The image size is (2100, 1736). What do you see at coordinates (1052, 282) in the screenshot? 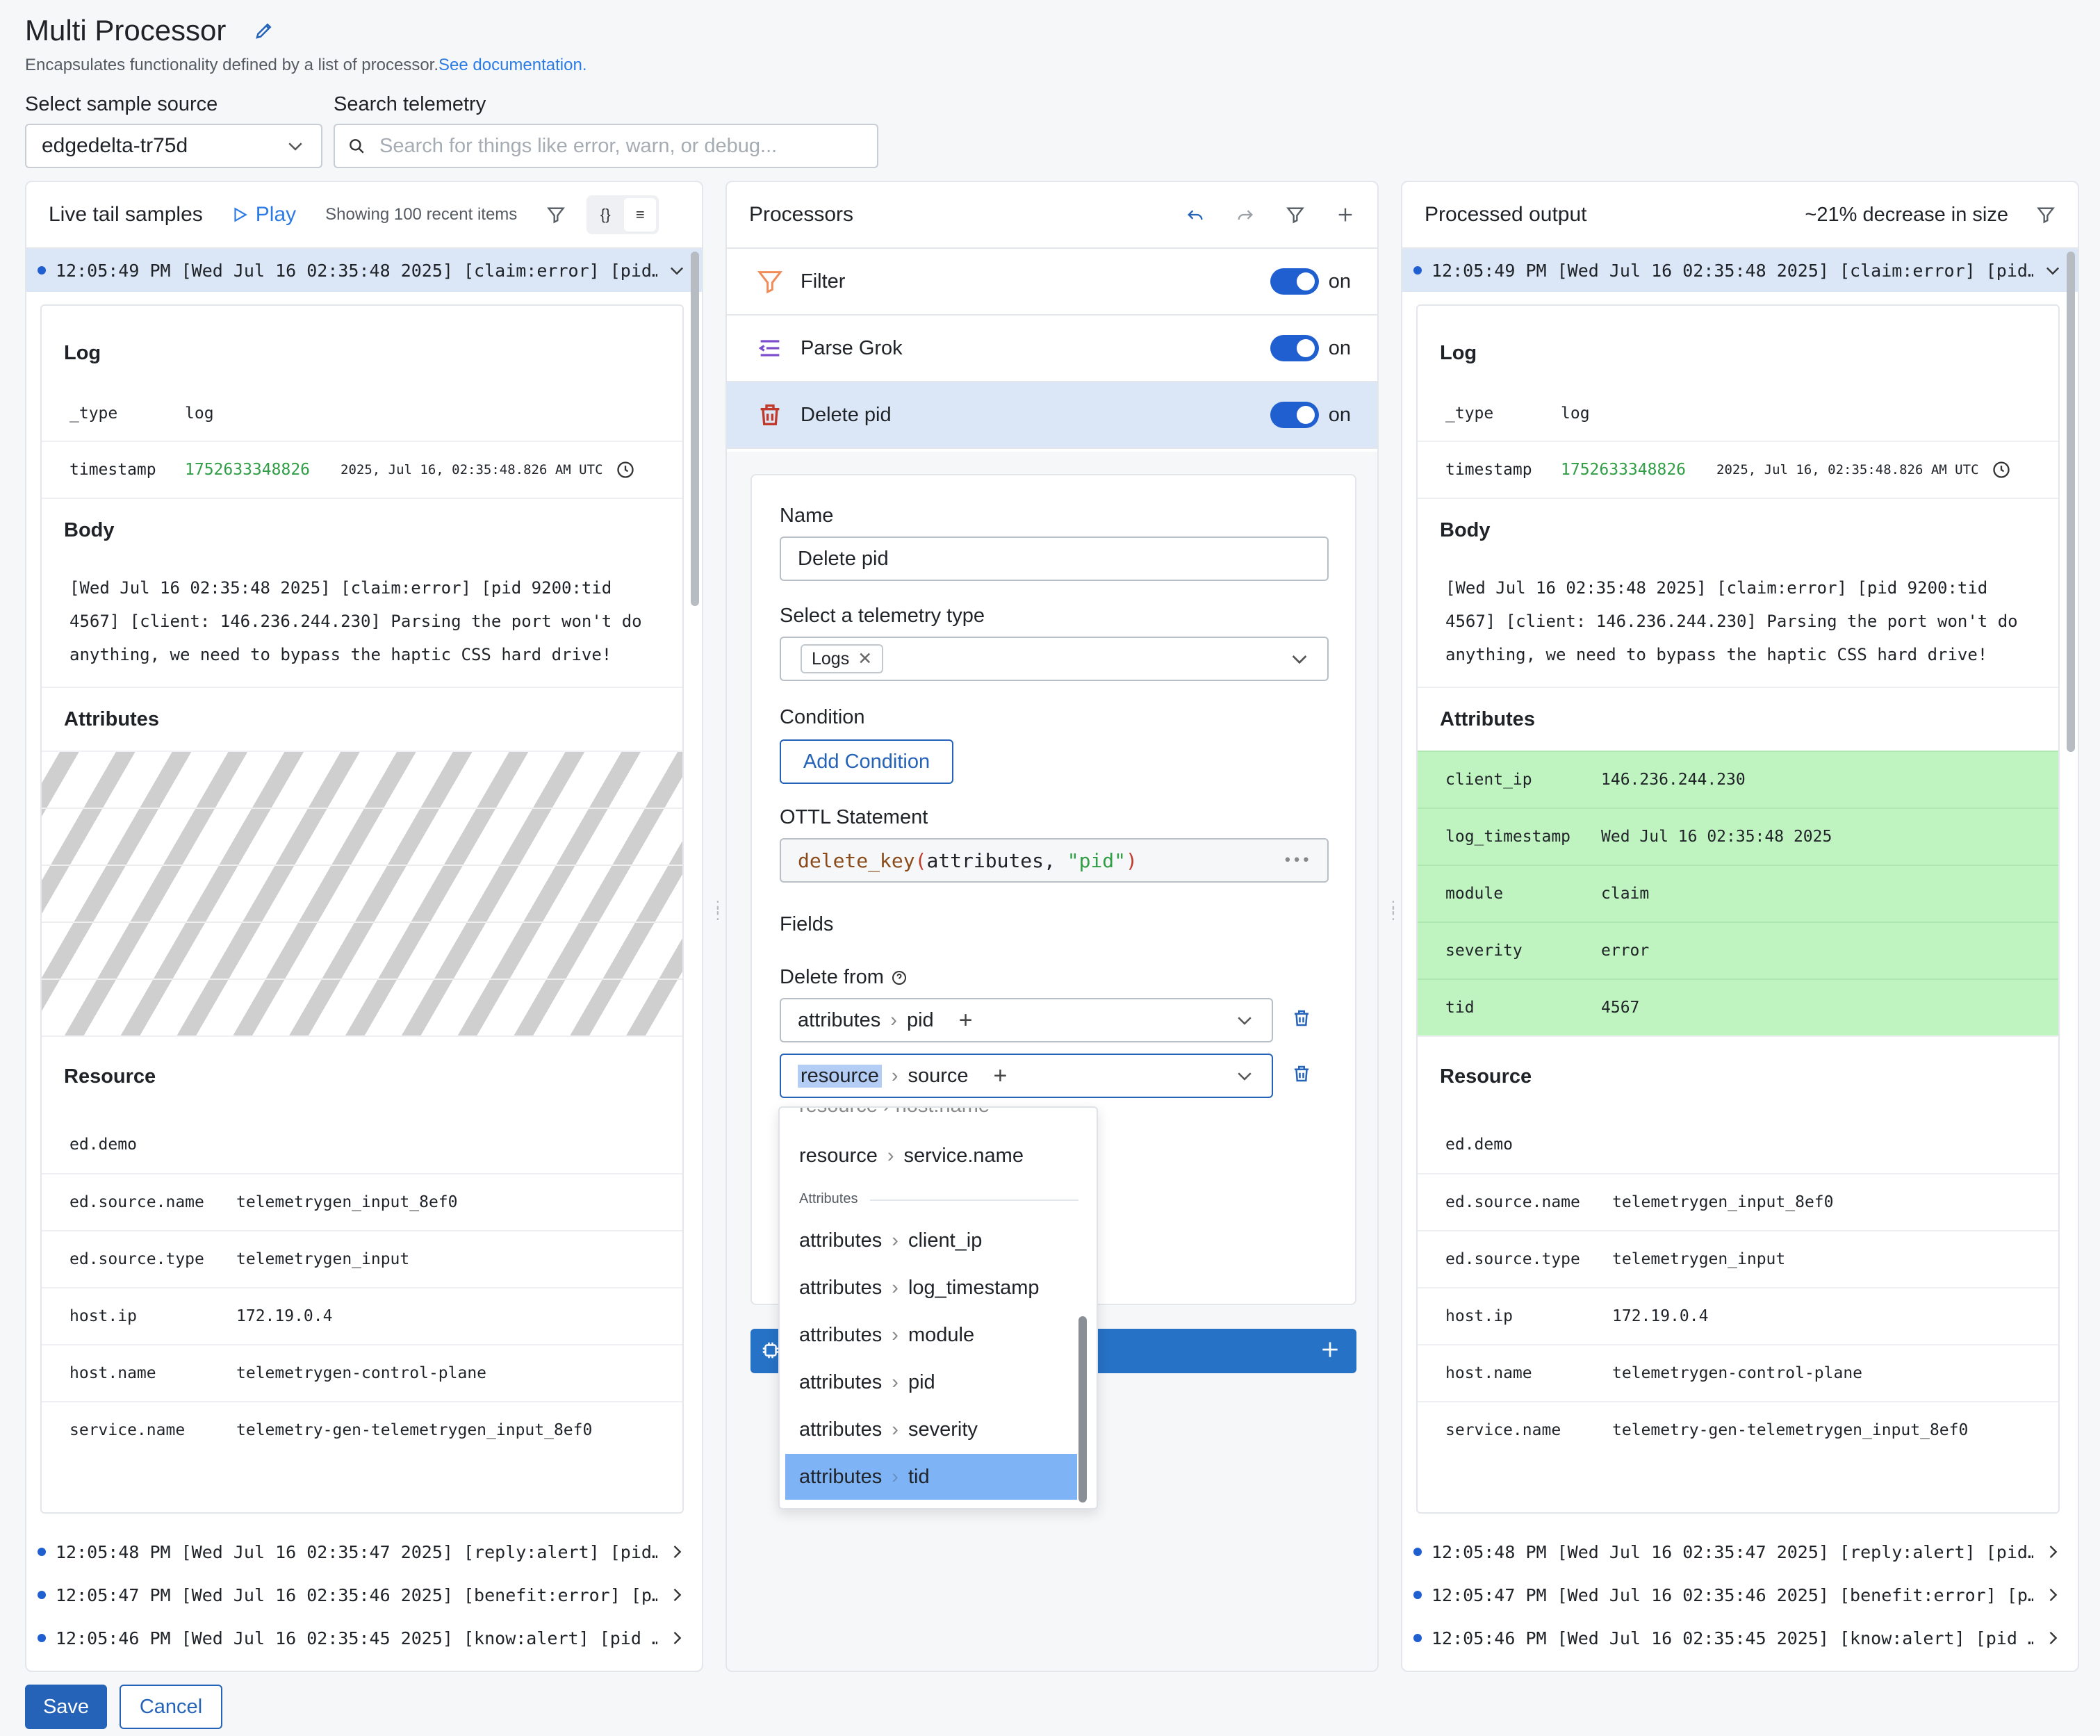
I see `processor-filter: Filter on` at bounding box center [1052, 282].